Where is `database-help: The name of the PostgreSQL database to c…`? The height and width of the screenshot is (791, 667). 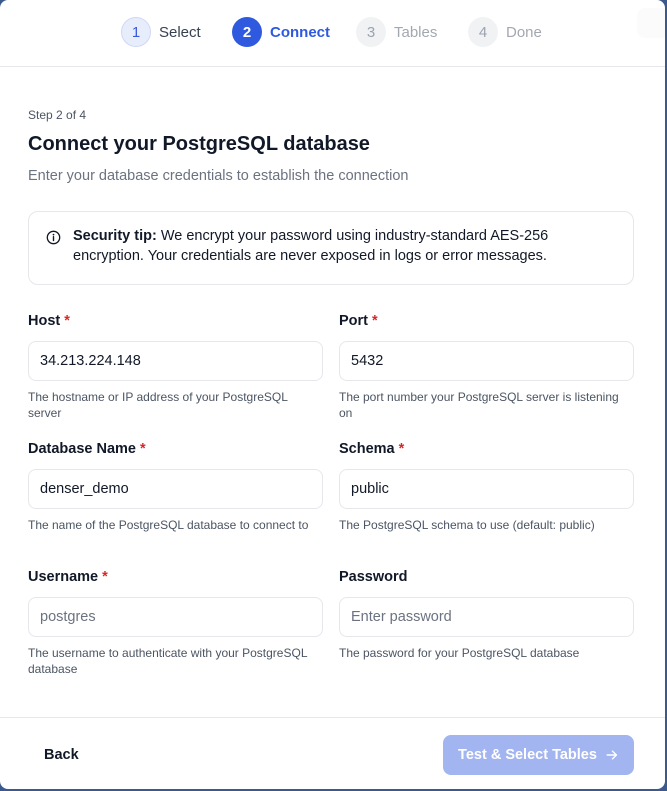
database-help: The name of the PostgreSQL database to c… is located at coordinates (168, 525).